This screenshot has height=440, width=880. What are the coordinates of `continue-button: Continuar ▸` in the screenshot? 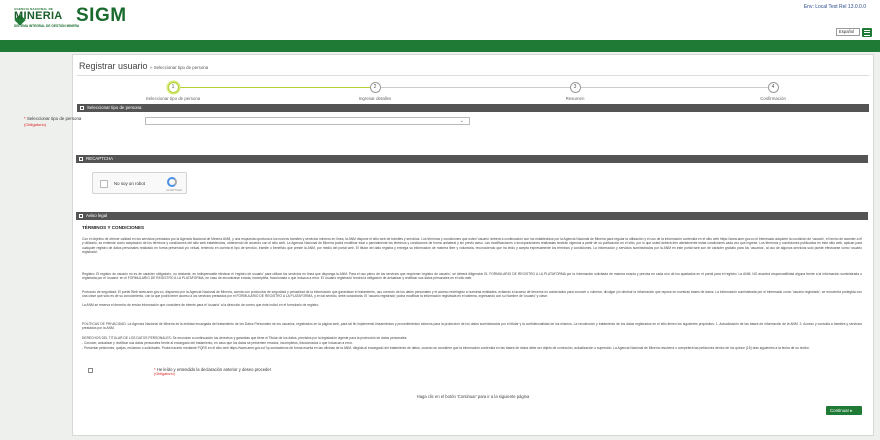 It's located at (844, 410).